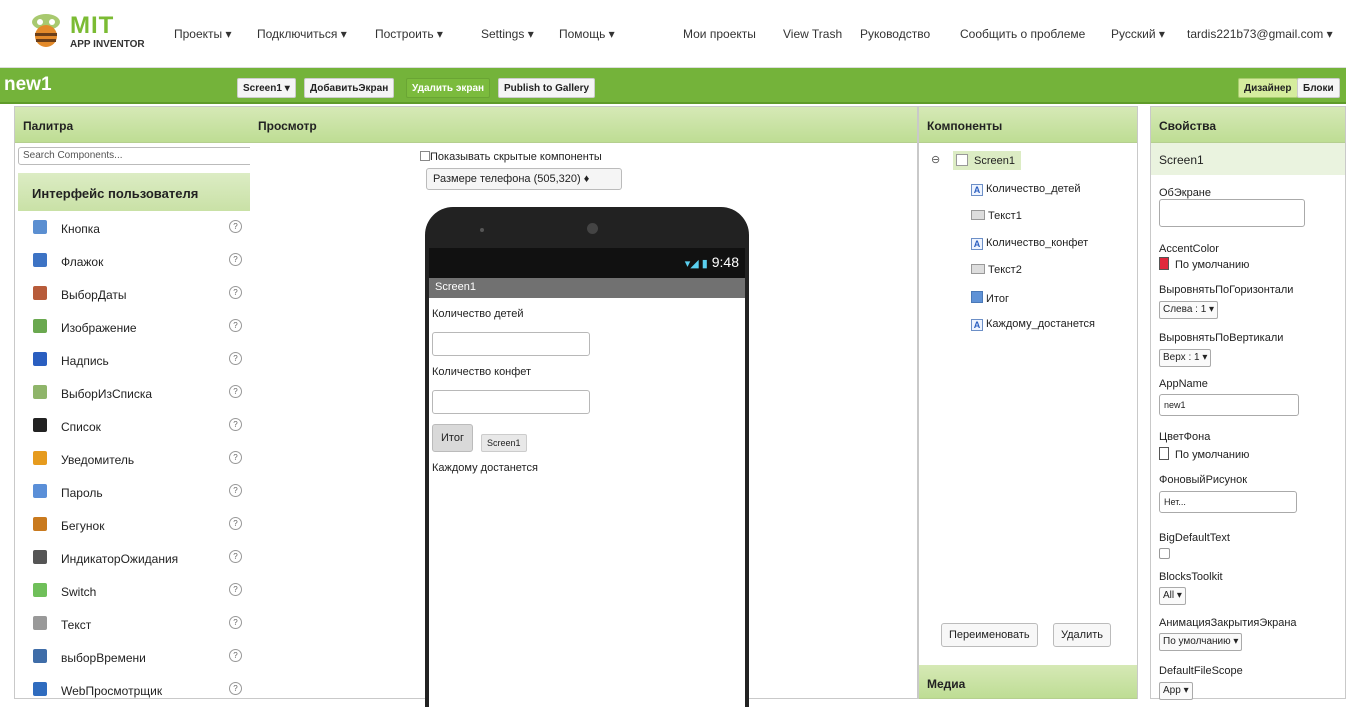  What do you see at coordinates (135, 591) in the screenshot?
I see `palette-item: Switch?` at bounding box center [135, 591].